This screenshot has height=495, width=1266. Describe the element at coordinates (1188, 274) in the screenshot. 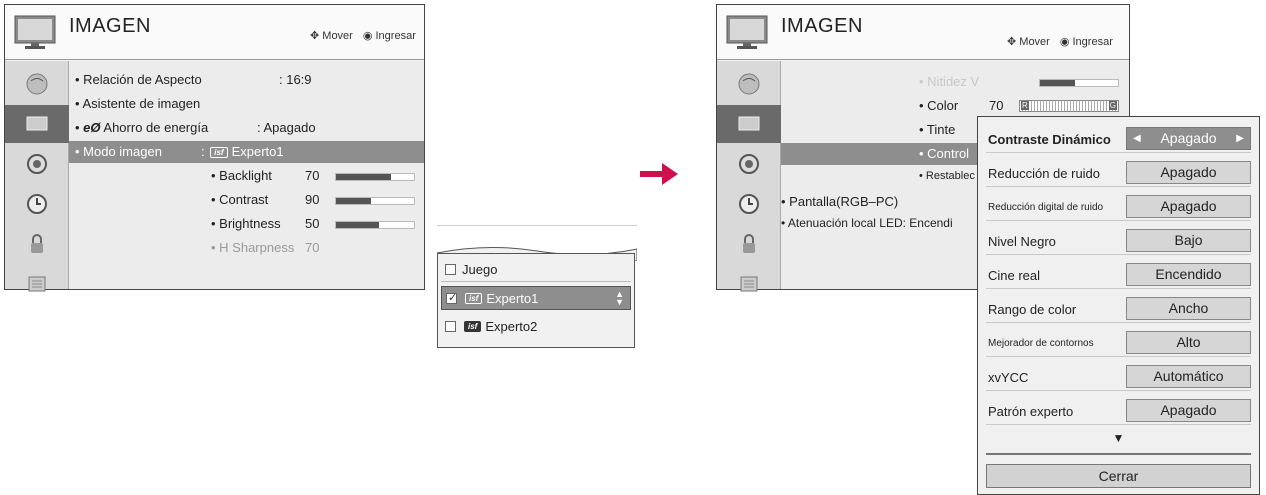

I see `value-box: Encendido` at that location.